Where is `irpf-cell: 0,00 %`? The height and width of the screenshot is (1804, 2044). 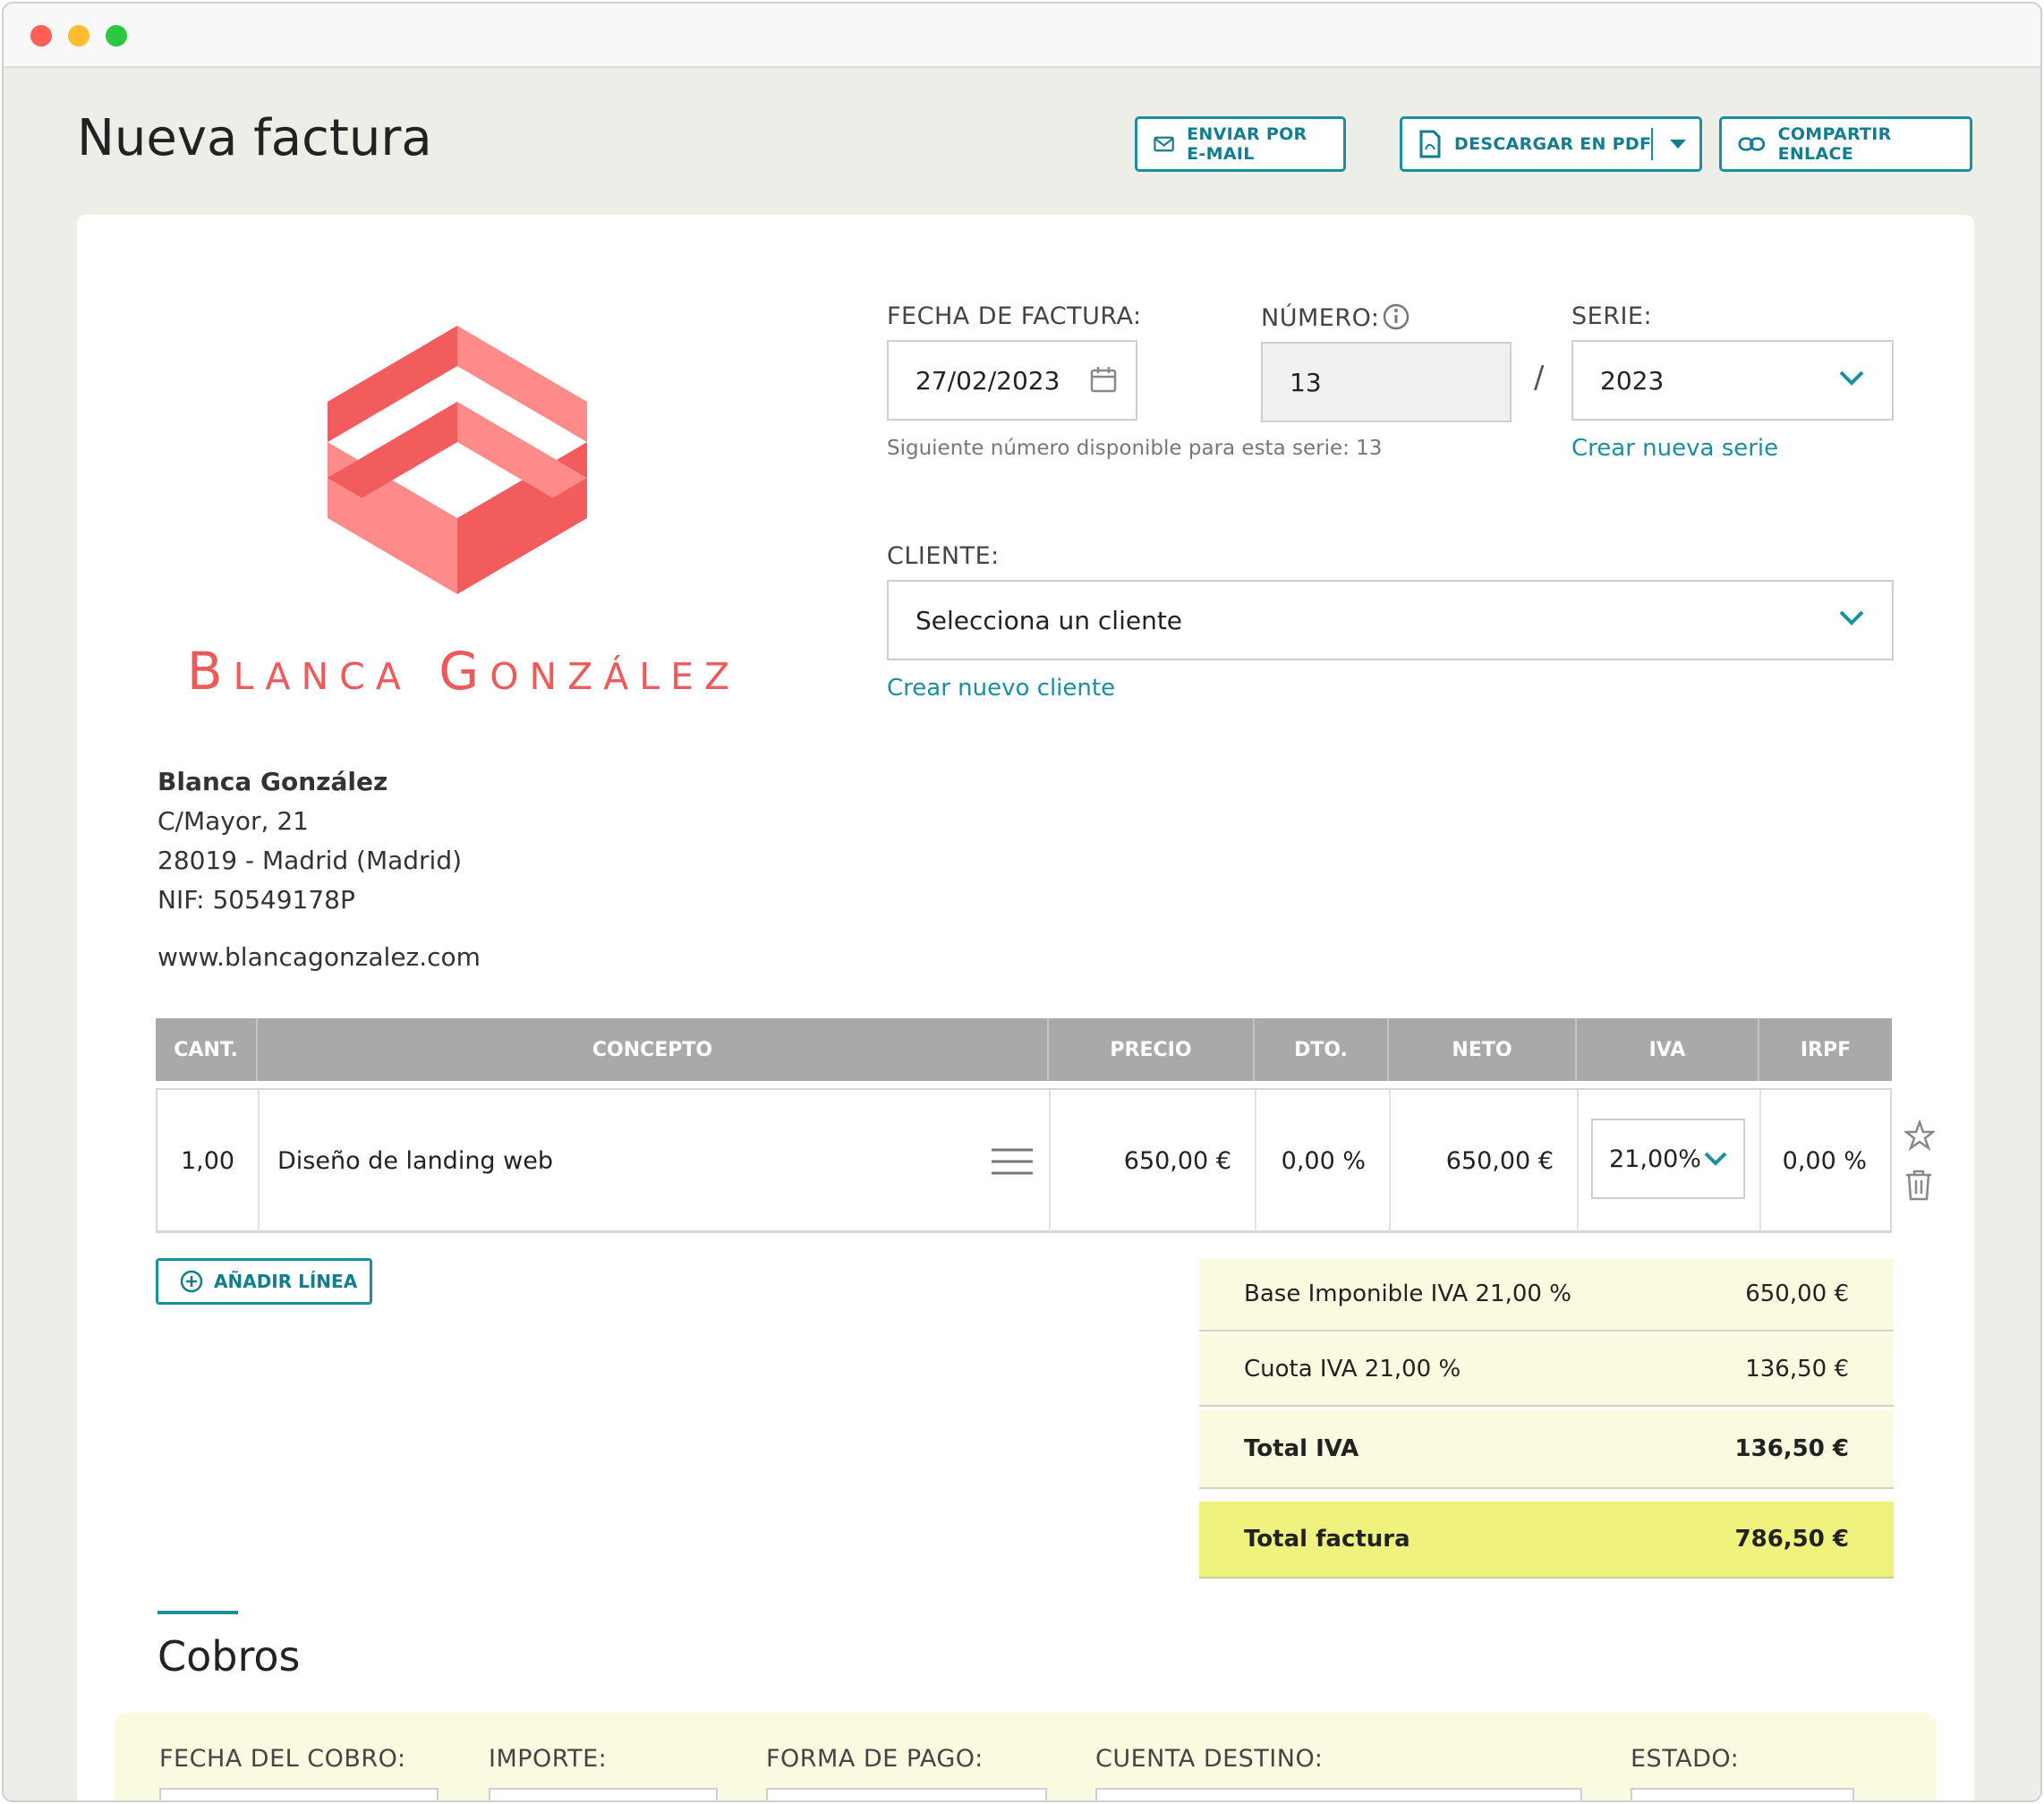
irpf-cell: 0,00 % is located at coordinates (1825, 1160).